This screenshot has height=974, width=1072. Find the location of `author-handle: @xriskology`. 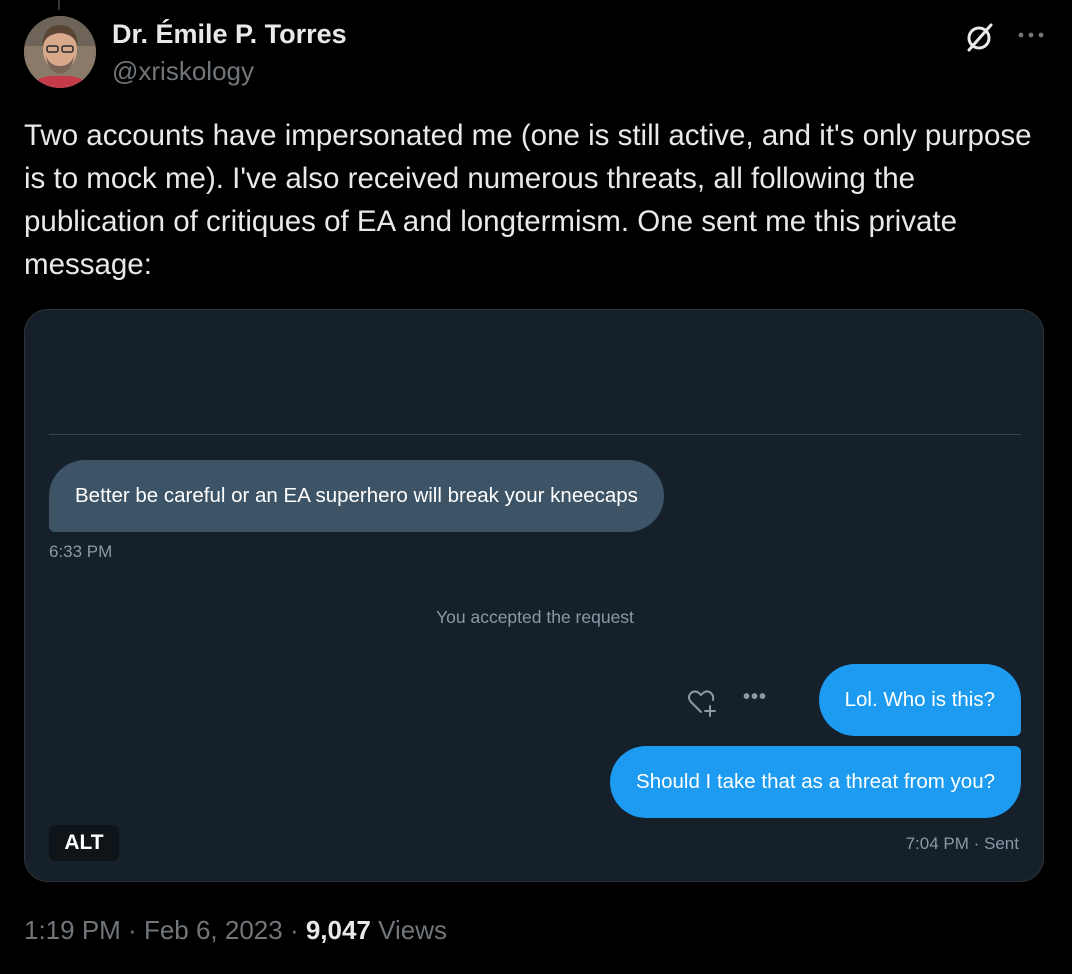

author-handle: @xriskology is located at coordinates (183, 71).